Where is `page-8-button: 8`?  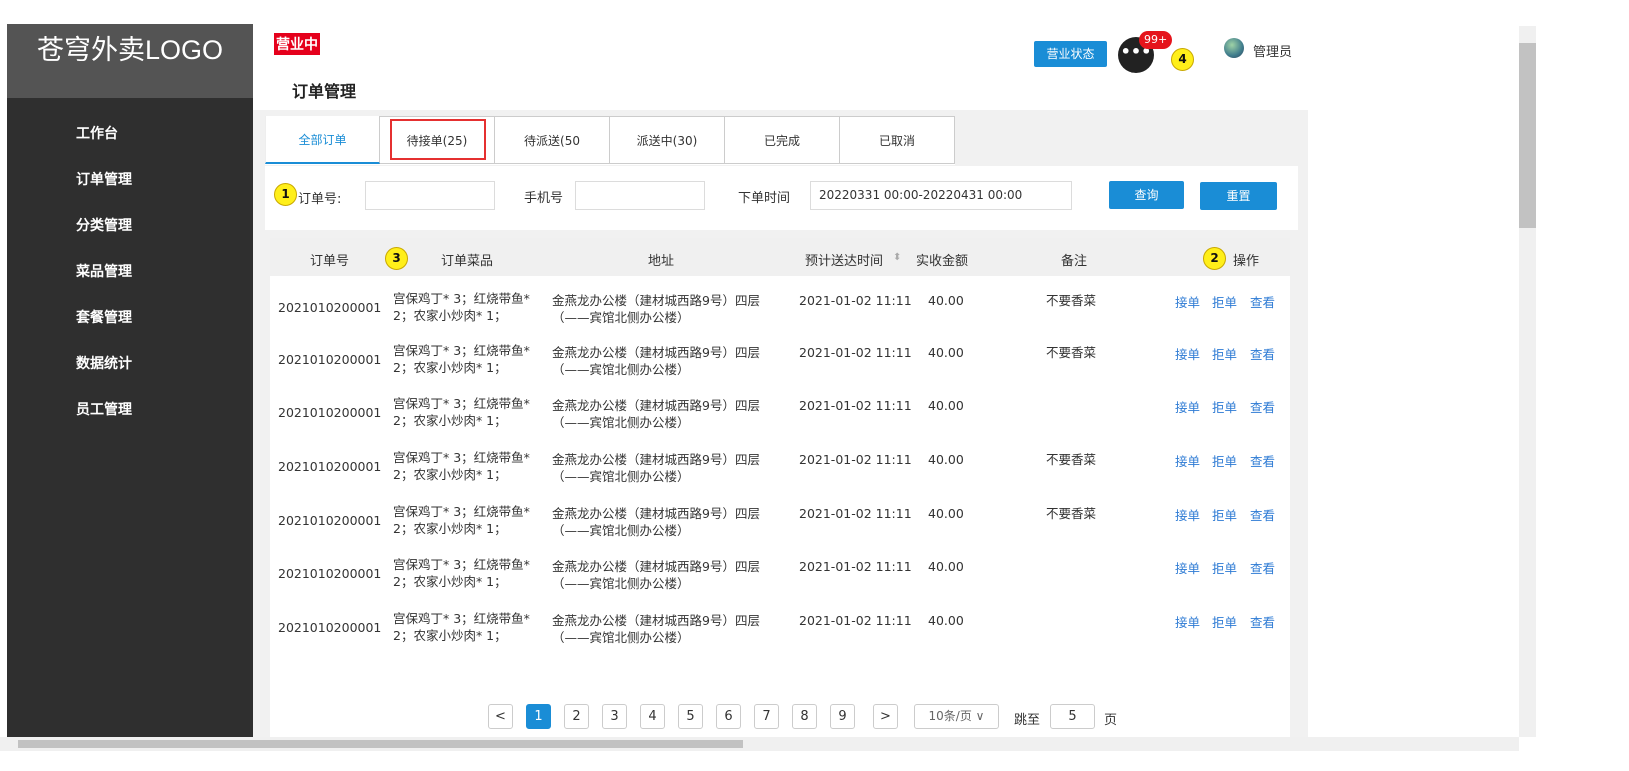 page-8-button: 8 is located at coordinates (804, 716).